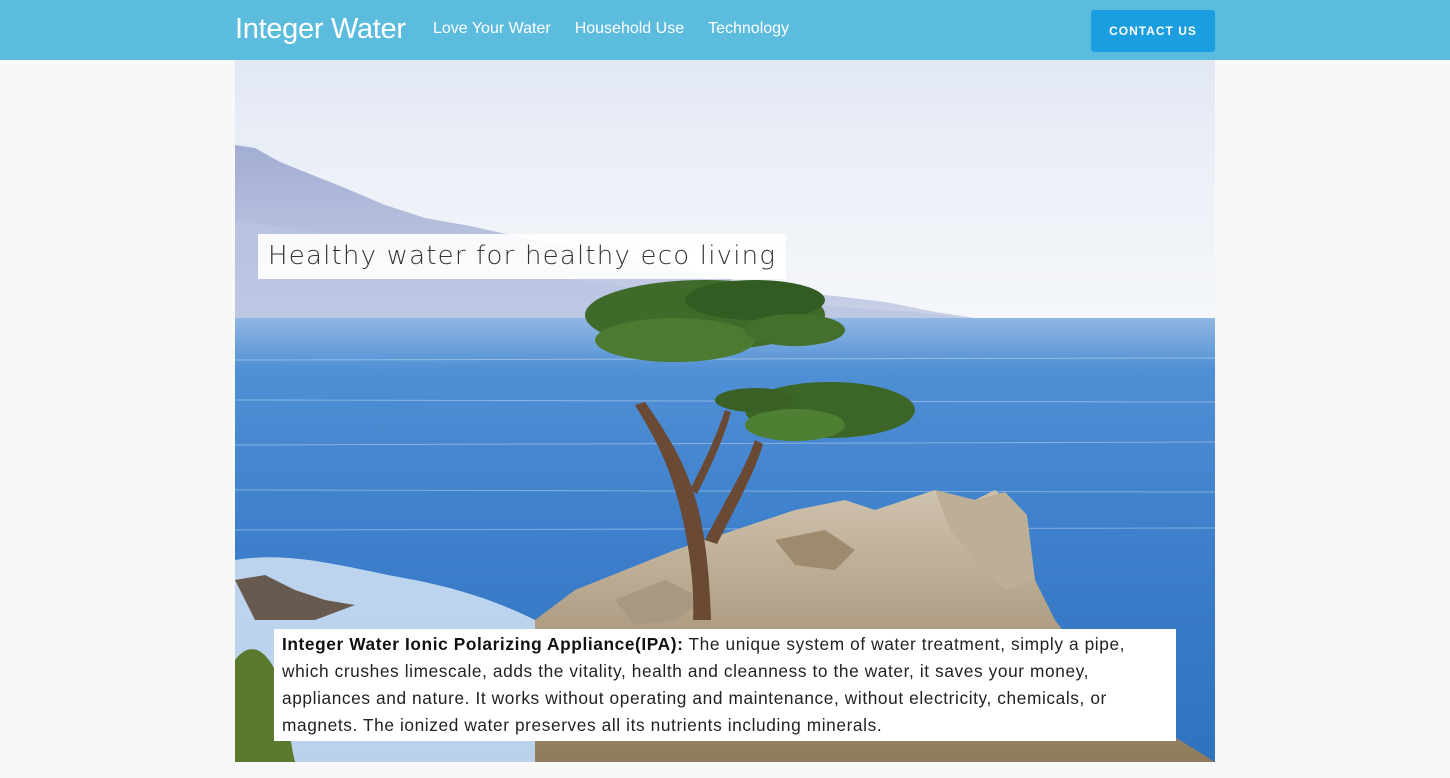 The width and height of the screenshot is (1450, 778). Describe the element at coordinates (320, 29) in the screenshot. I see `brand-logo: Integer Water` at that location.